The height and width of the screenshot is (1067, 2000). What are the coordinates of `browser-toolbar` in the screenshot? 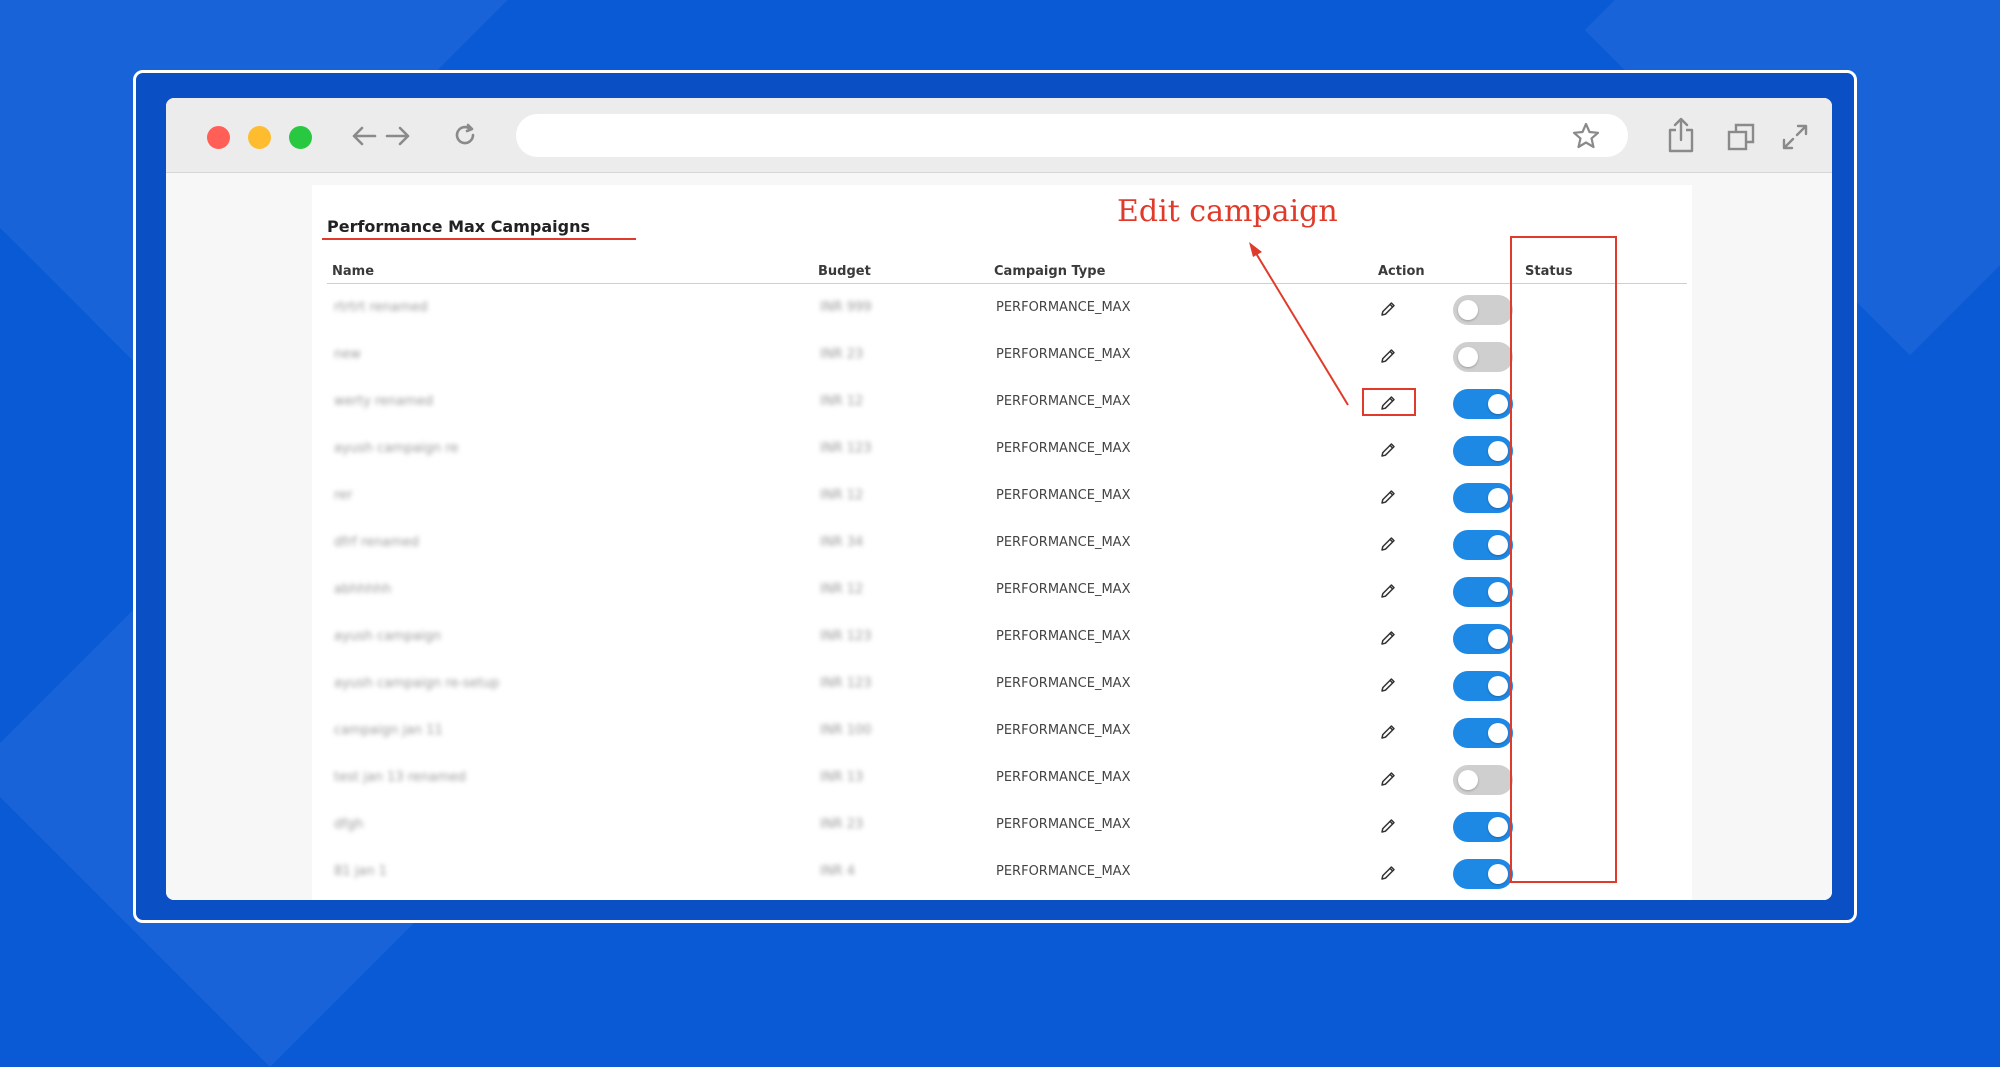 It's located at (999, 135).